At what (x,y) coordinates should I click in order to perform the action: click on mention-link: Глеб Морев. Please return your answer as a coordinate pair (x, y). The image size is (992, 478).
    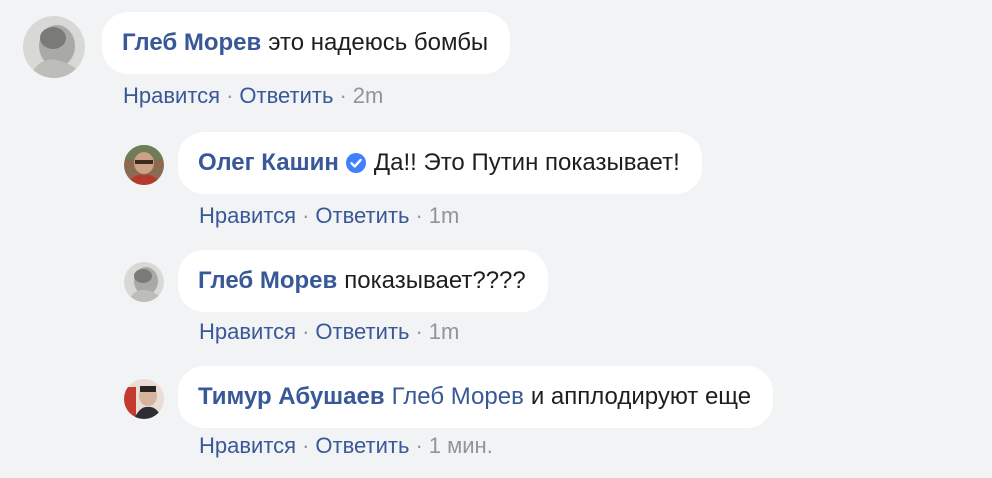
    Looking at the image, I should click on (458, 397).